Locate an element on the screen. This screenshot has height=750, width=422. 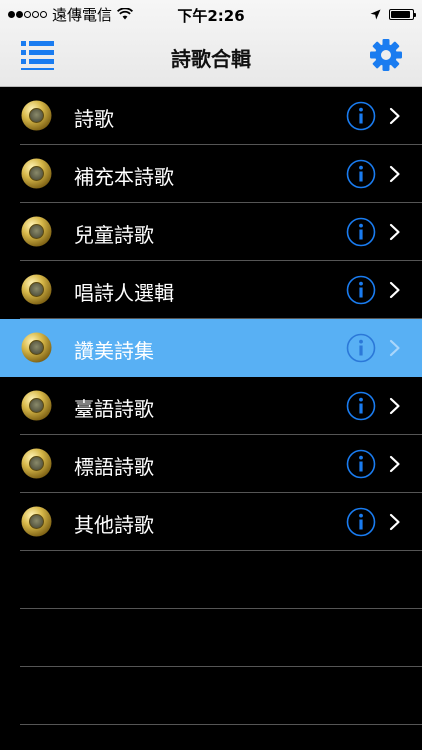
status-time: 下午2:26 is located at coordinates (211, 16).